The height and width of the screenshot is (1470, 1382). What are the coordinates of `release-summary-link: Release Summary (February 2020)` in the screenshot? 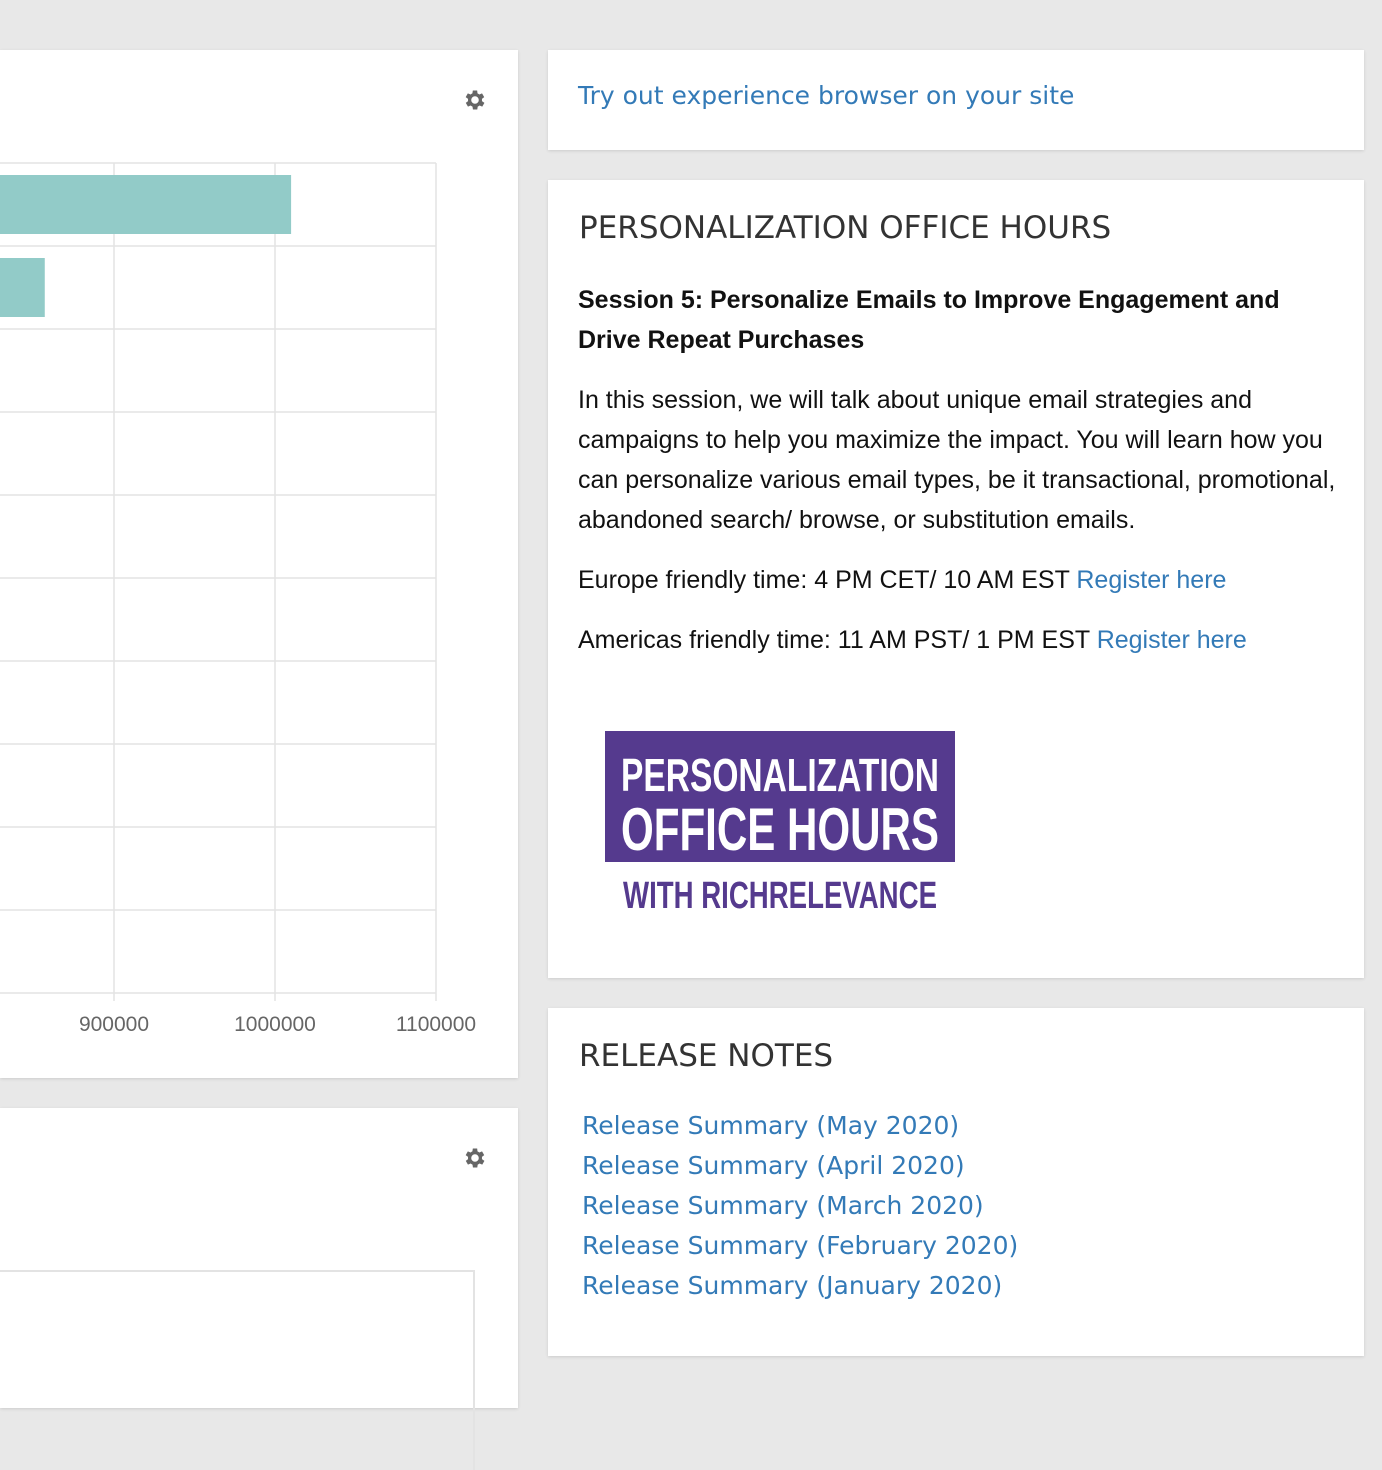 It's located at (800, 1245).